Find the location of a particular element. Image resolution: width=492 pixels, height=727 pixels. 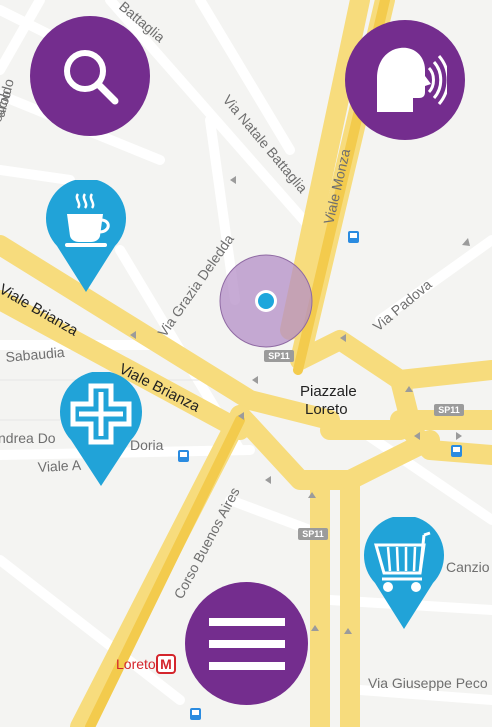

menu-button is located at coordinates (246, 643).